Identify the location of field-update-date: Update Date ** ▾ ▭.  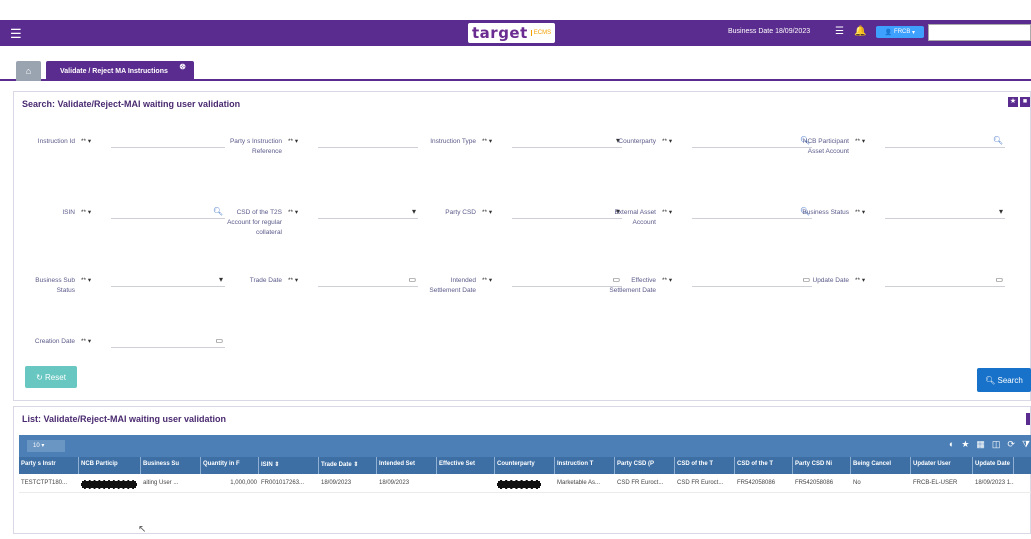
(899, 280).